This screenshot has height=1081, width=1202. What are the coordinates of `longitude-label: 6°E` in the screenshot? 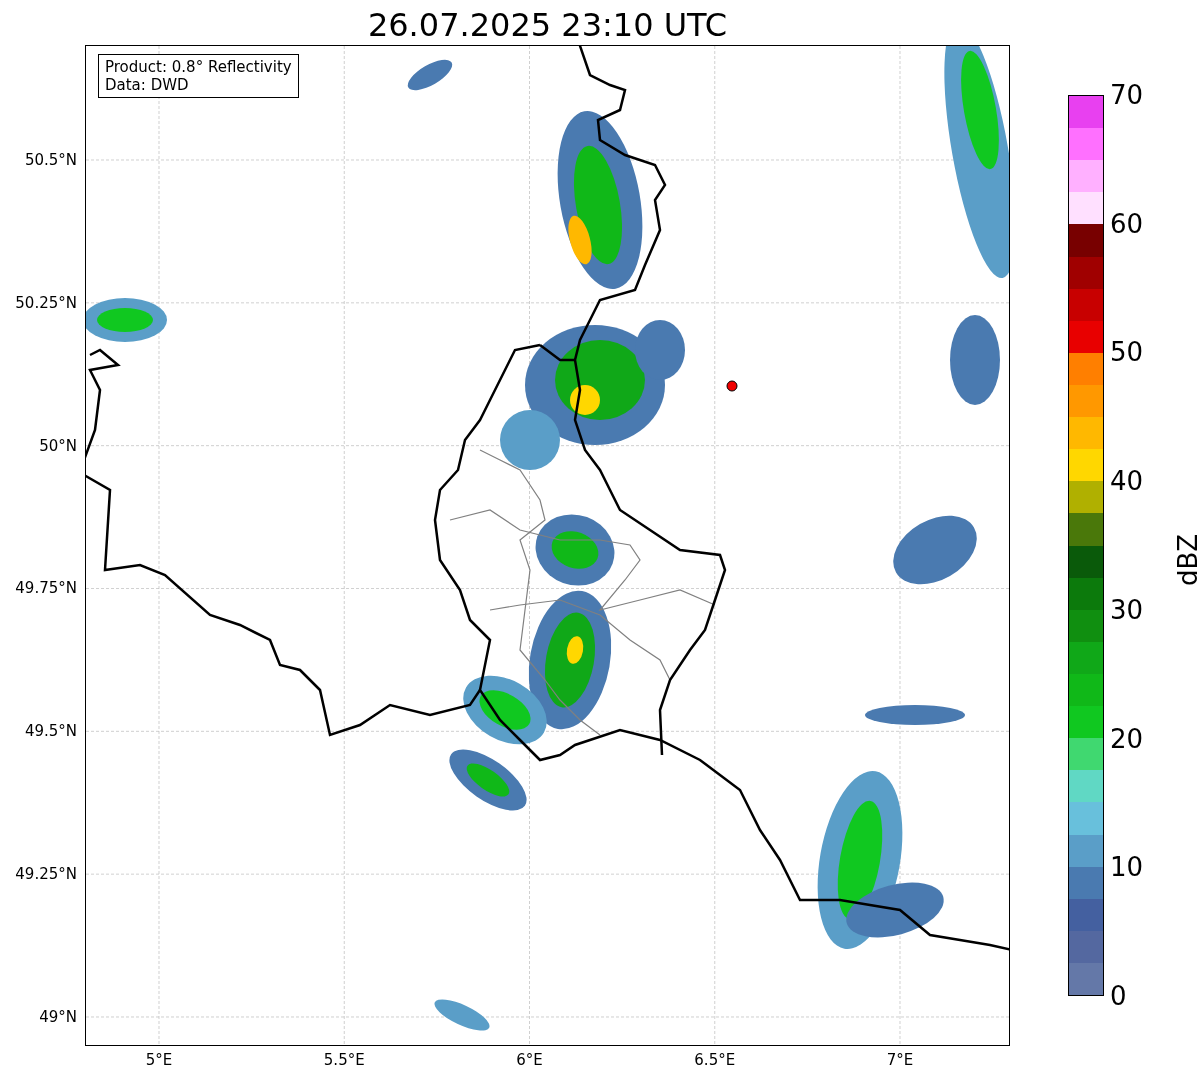 It's located at (529, 1060).